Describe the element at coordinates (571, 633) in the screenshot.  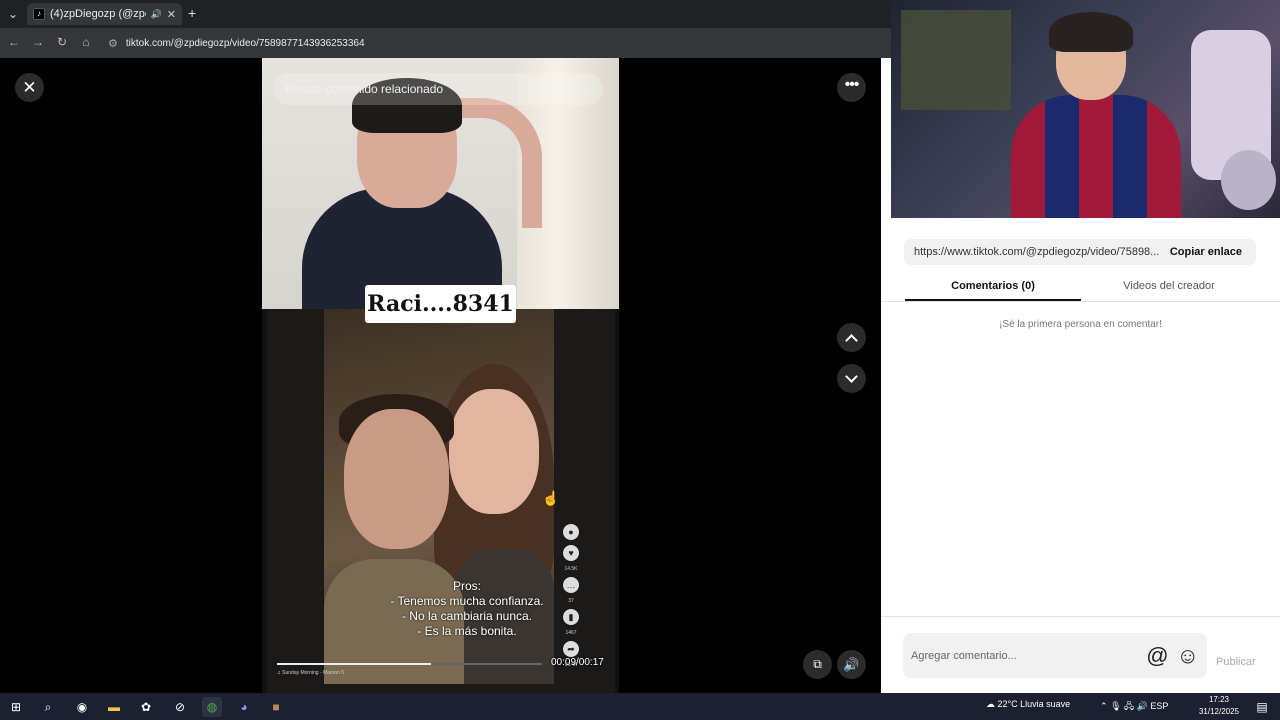
I see `save-count: 1467` at that location.